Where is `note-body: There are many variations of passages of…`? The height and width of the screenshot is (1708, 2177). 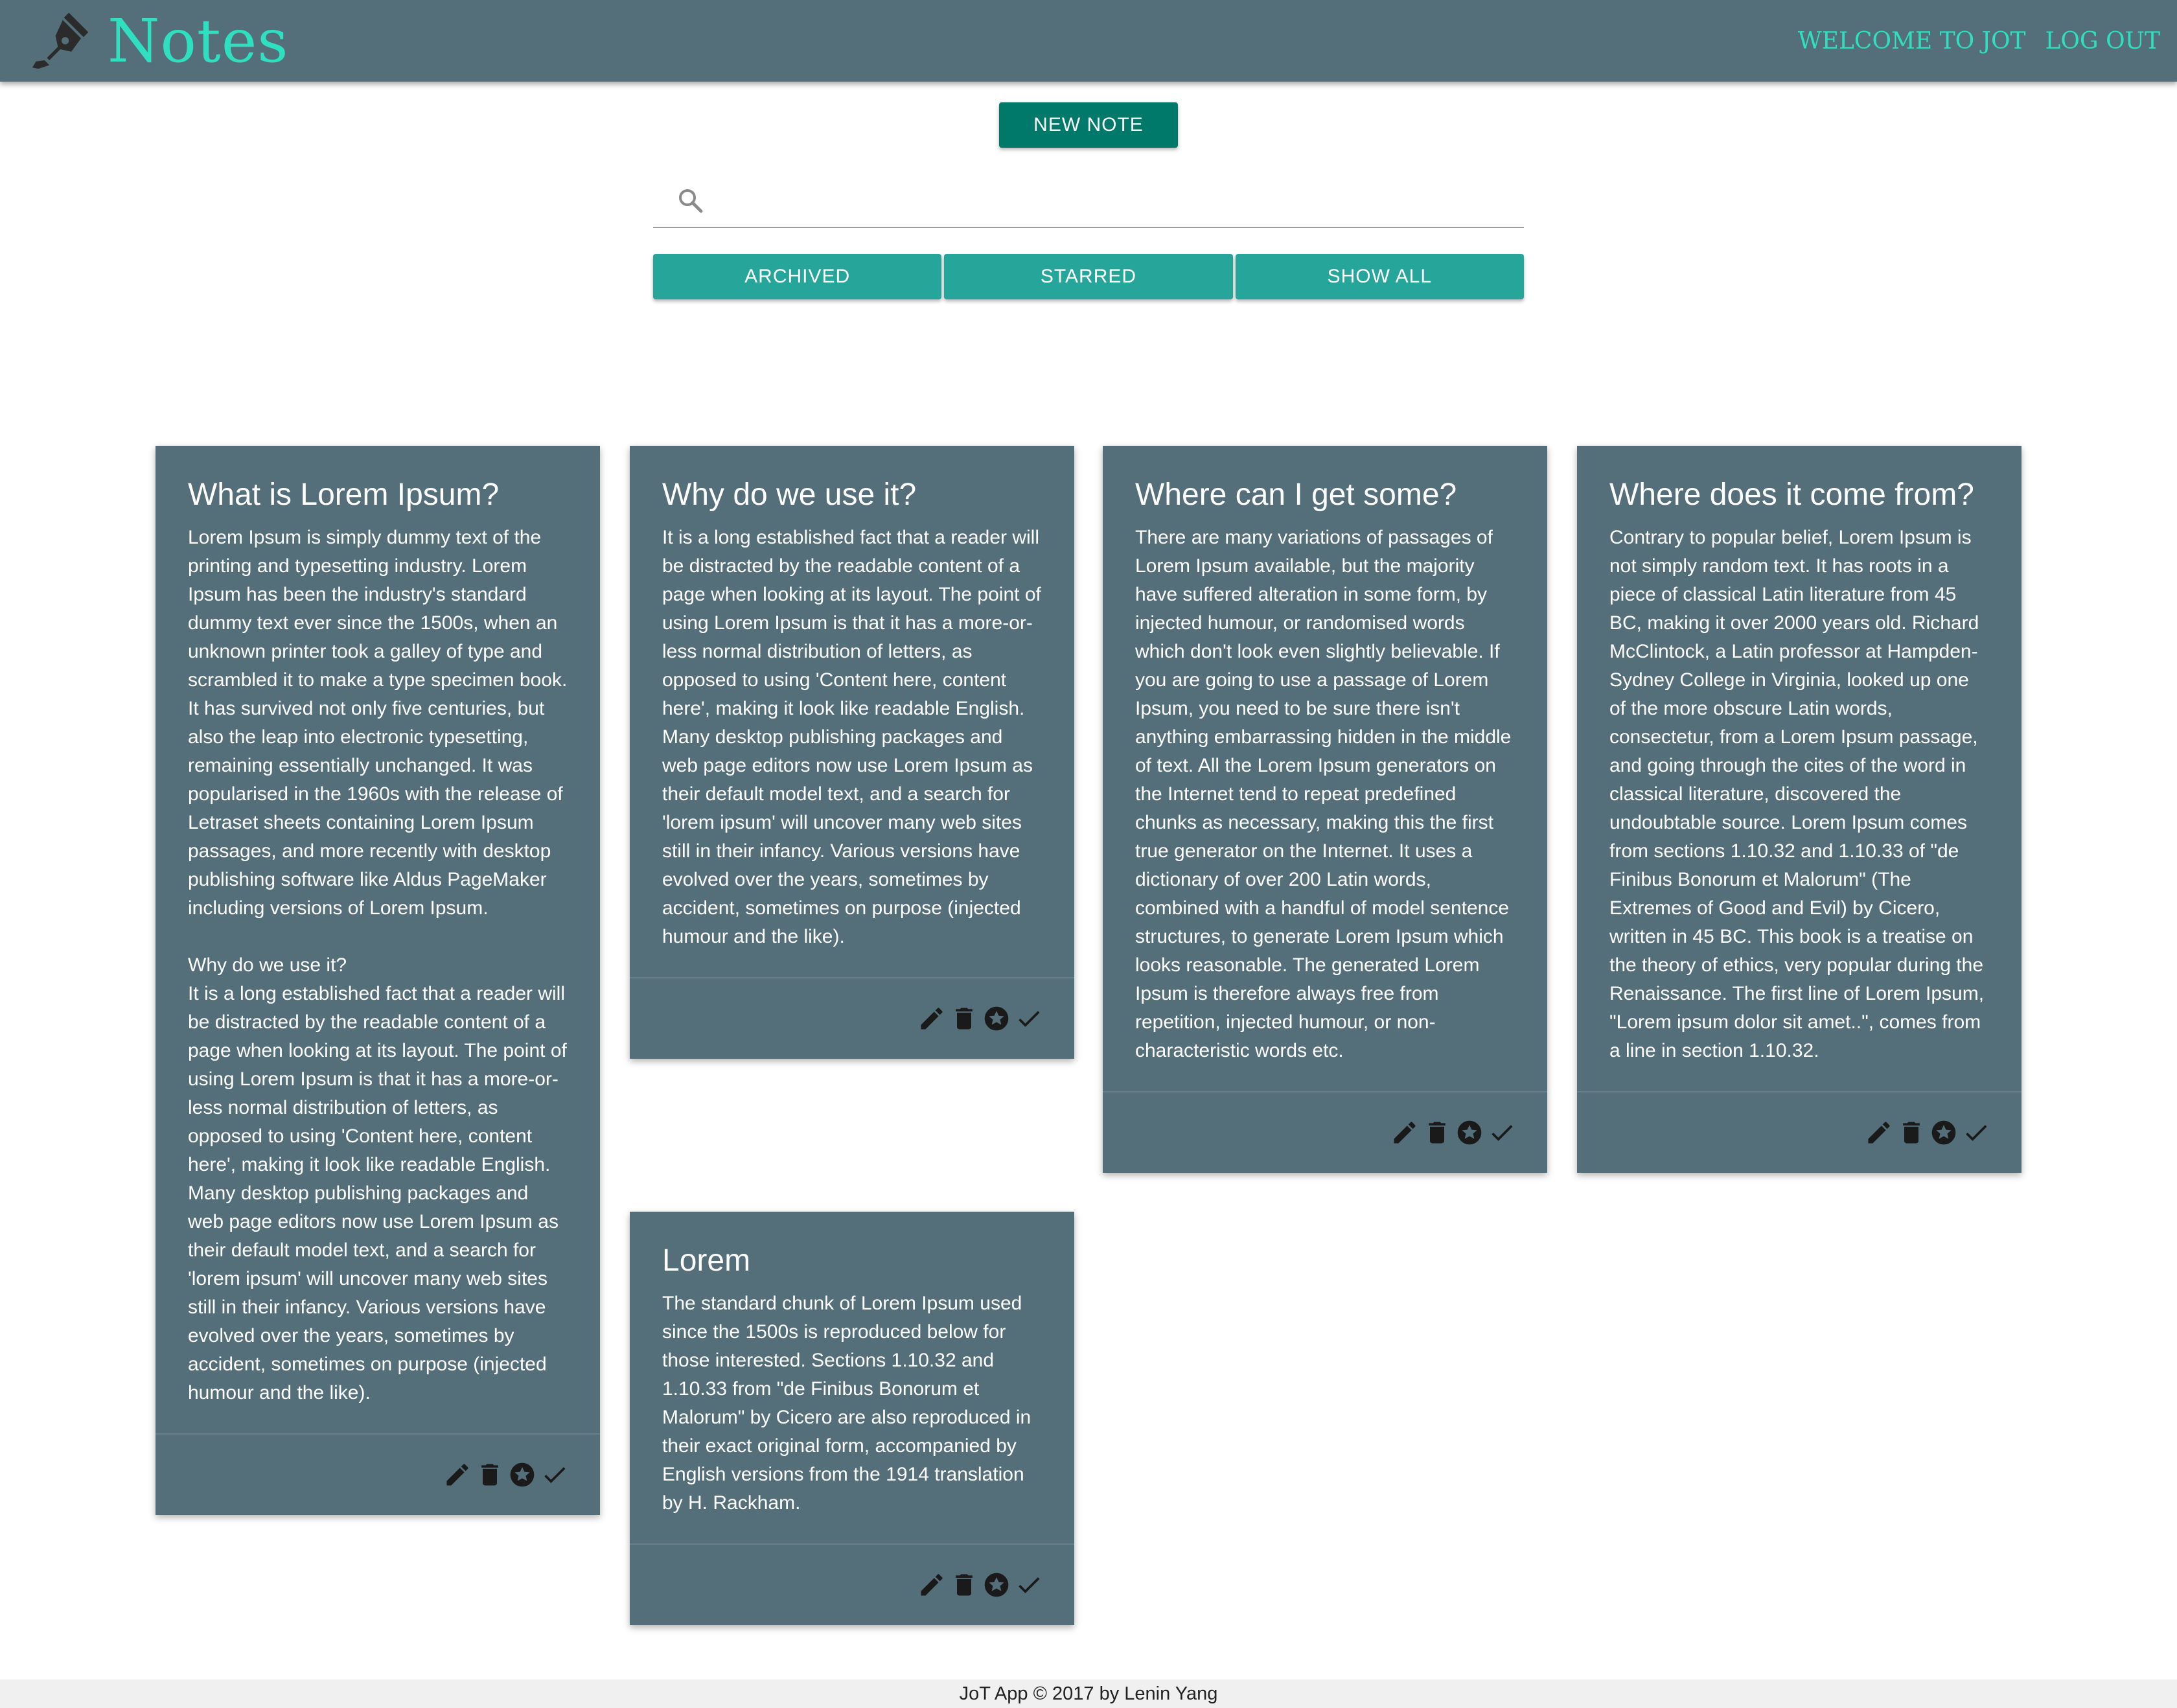 note-body: There are many variations of passages of… is located at coordinates (1326, 794).